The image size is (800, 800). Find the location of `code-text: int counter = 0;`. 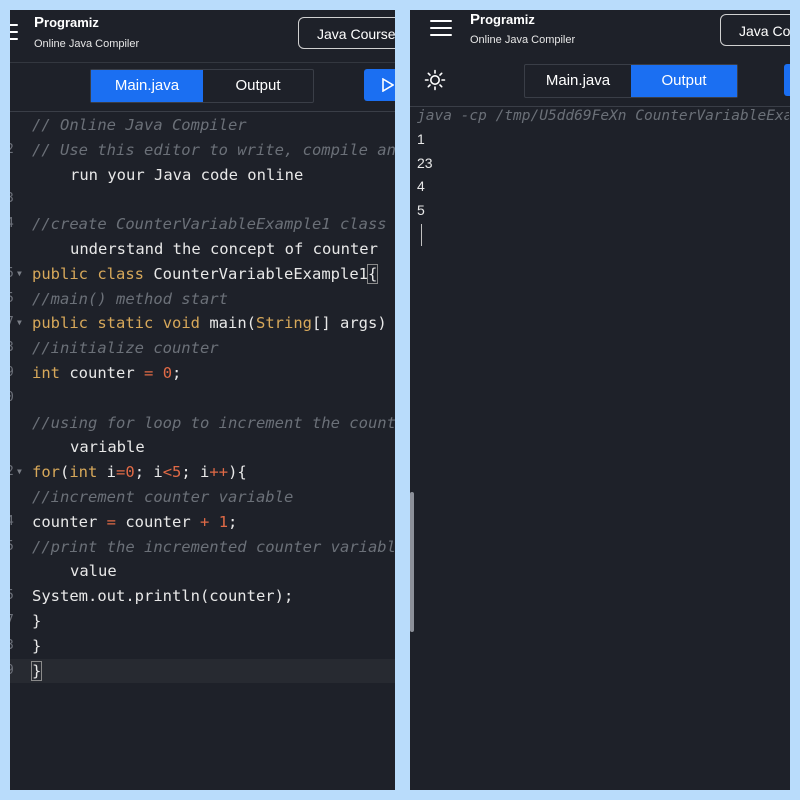

code-text: int counter = 0; is located at coordinates (107, 372).